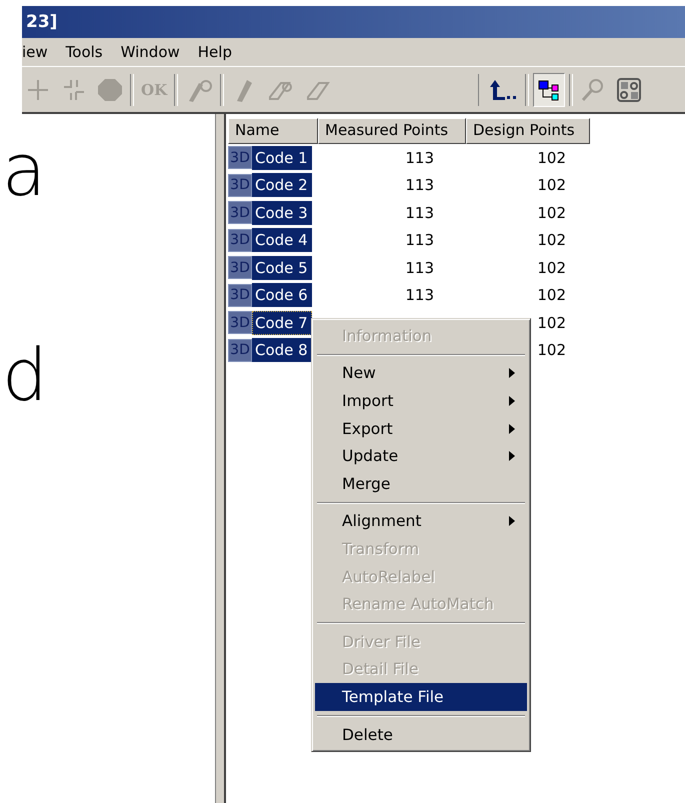 The height and width of the screenshot is (803, 685). I want to click on large-letter: d, so click(25, 375).